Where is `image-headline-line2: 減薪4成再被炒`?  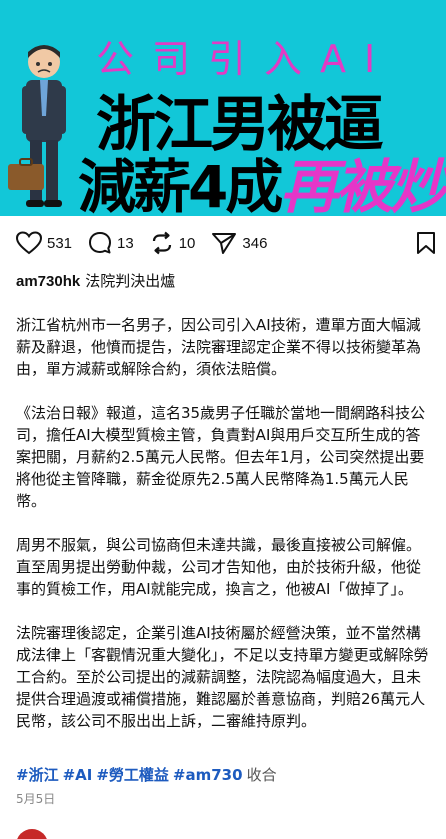
image-headline-line2: 減薪4成再被炒 is located at coordinates (262, 178).